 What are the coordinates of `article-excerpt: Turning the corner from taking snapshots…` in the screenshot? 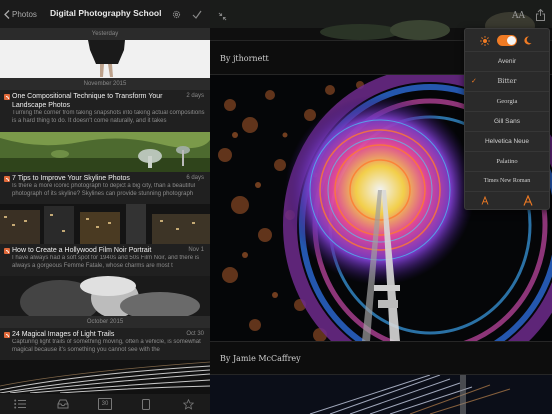 It's located at (108, 117).